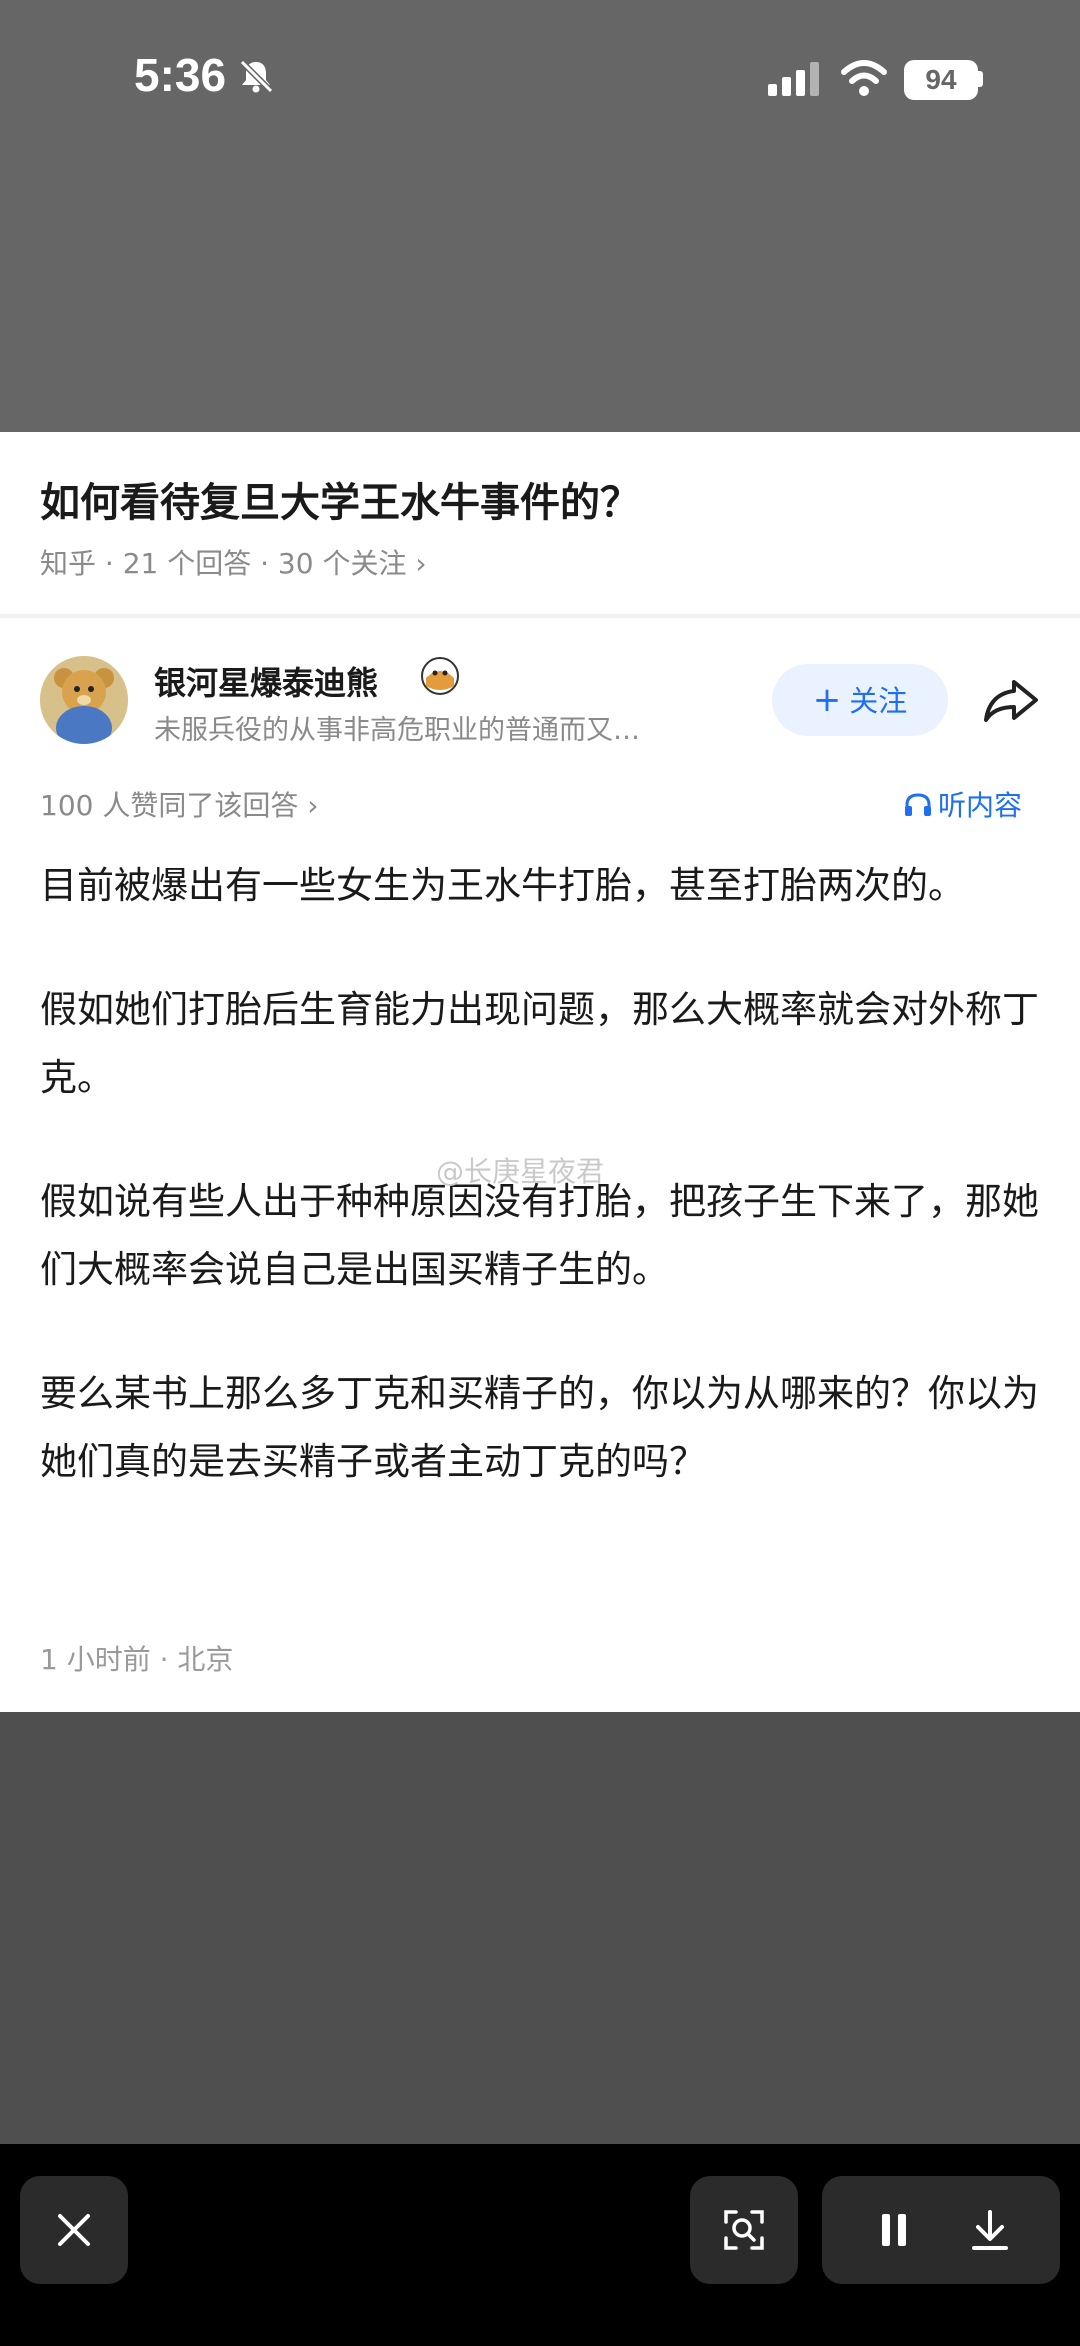 The height and width of the screenshot is (2346, 1080). What do you see at coordinates (540, 616) in the screenshot?
I see `divider` at bounding box center [540, 616].